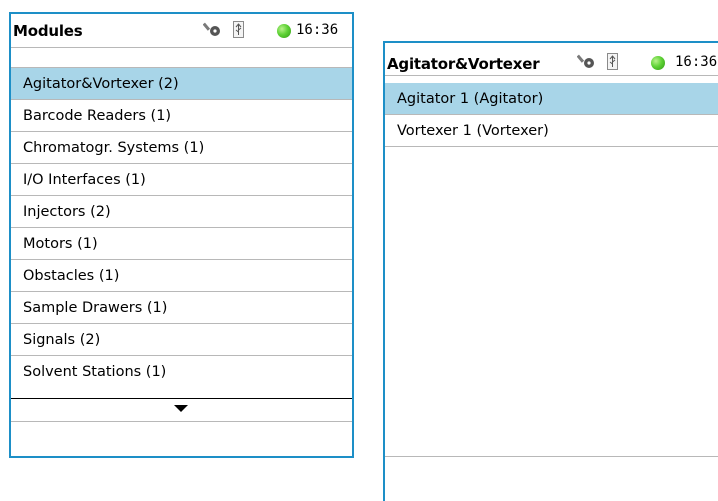 This screenshot has height=501, width=718. What do you see at coordinates (181, 212) in the screenshot?
I see `list-item: Injectors (2)` at bounding box center [181, 212].